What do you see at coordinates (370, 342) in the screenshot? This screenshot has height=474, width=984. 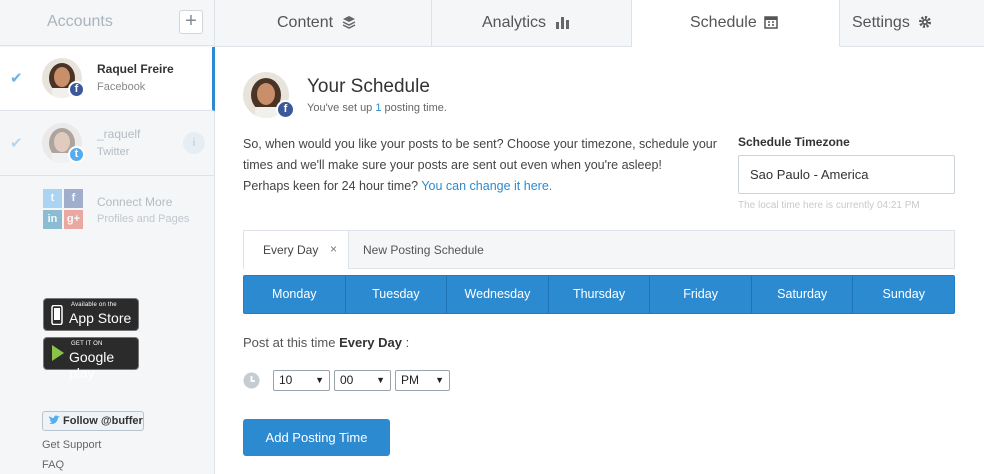 I see `post-at-value: Every Day` at bounding box center [370, 342].